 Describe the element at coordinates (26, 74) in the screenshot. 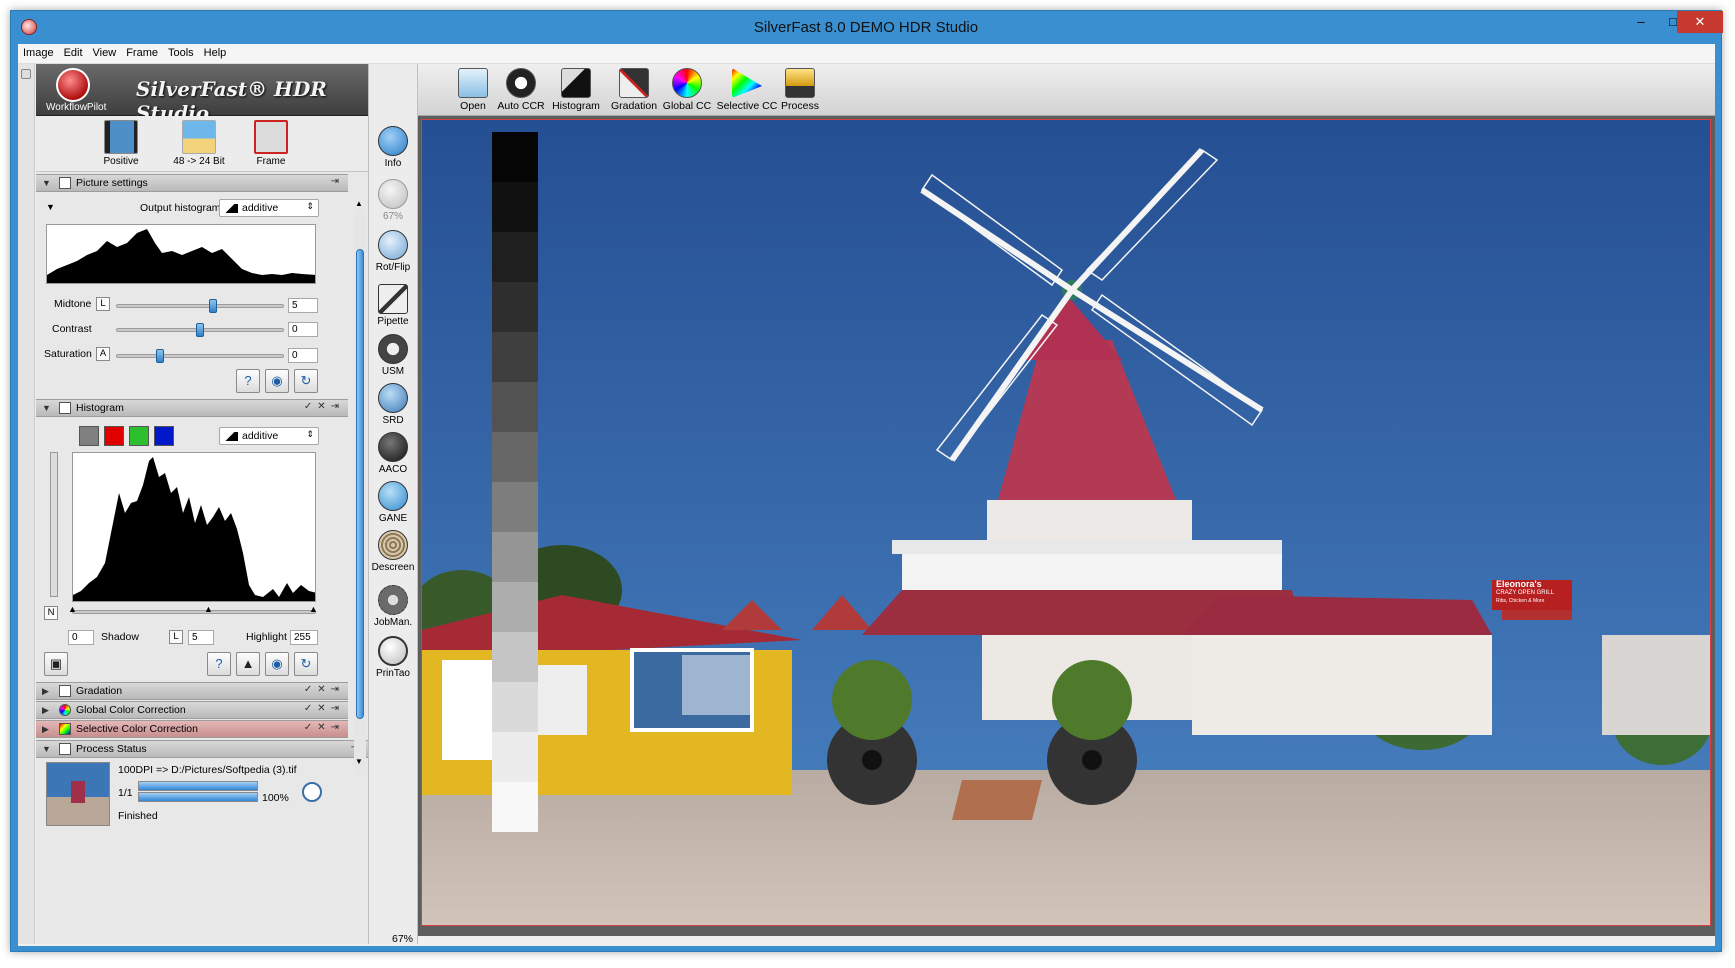

I see `panel-toggle-icon` at that location.